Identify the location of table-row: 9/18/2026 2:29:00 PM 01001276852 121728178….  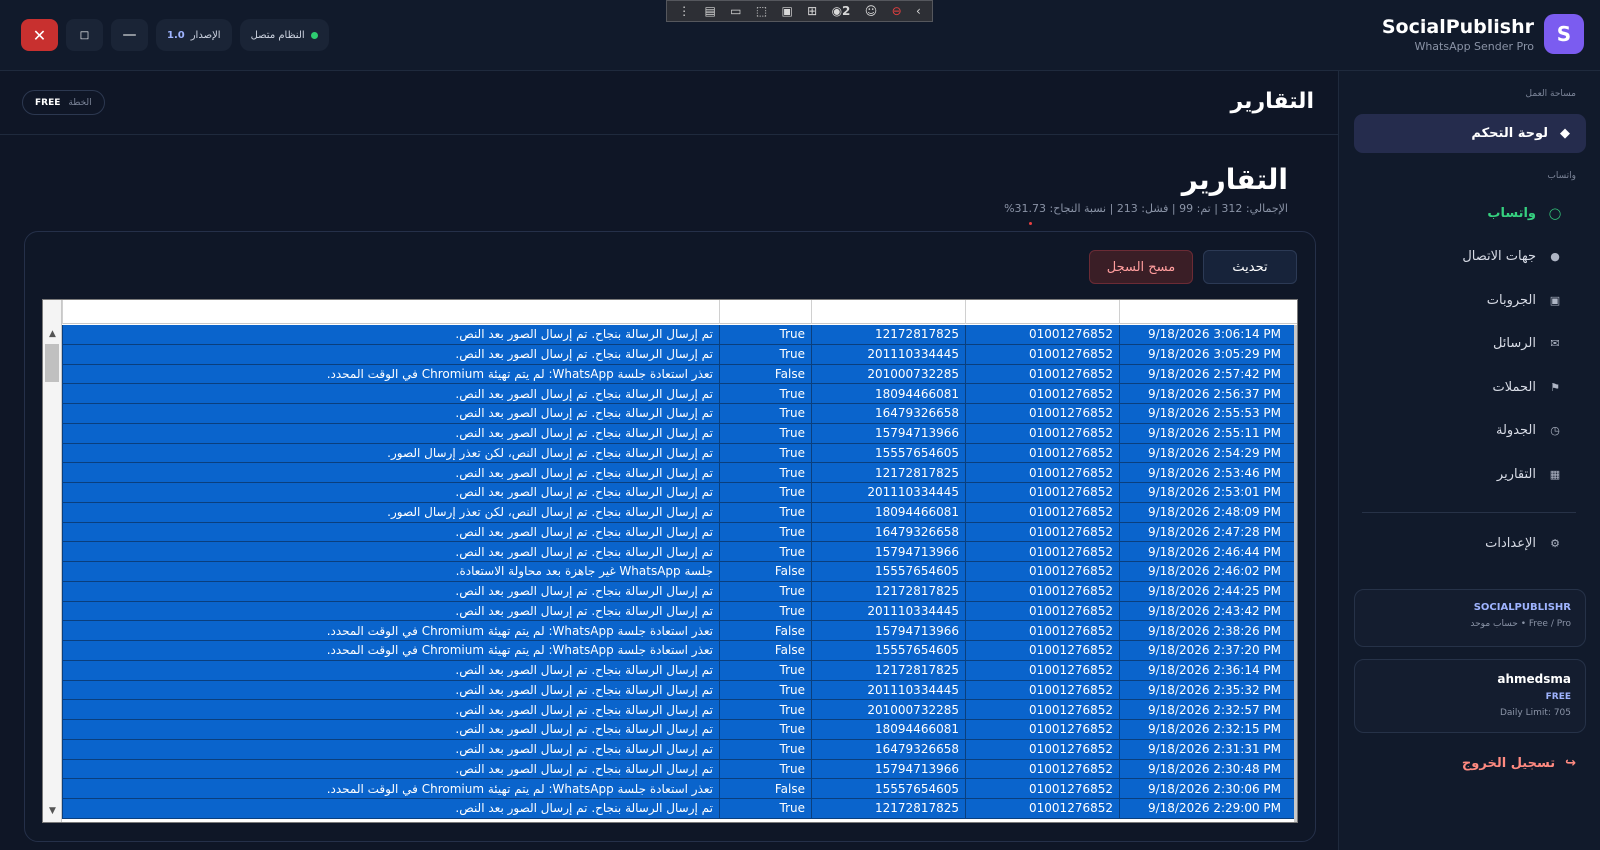
(679, 809).